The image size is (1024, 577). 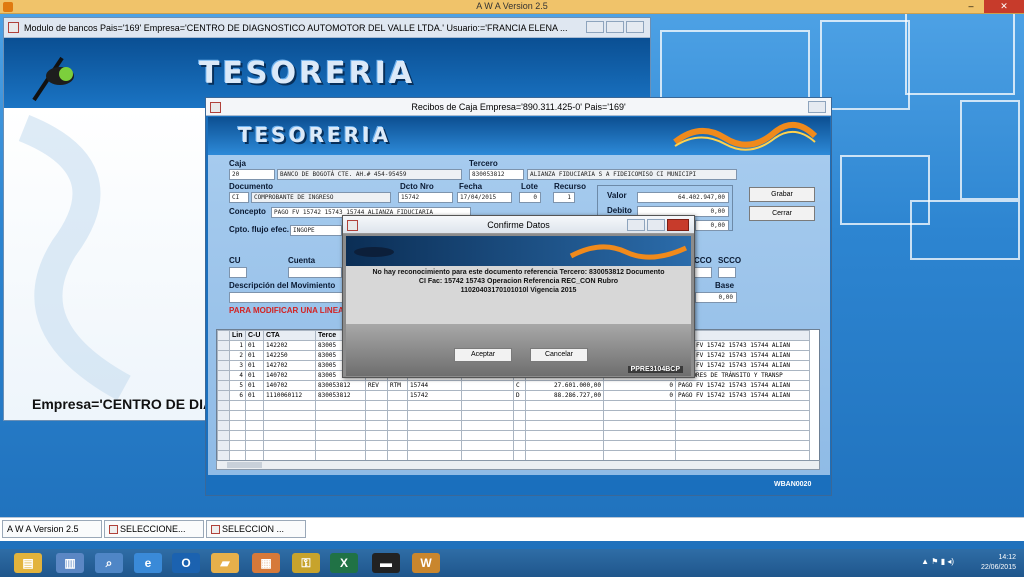 What do you see at coordinates (254, 335) in the screenshot?
I see `grid-header-cell: C-U` at bounding box center [254, 335].